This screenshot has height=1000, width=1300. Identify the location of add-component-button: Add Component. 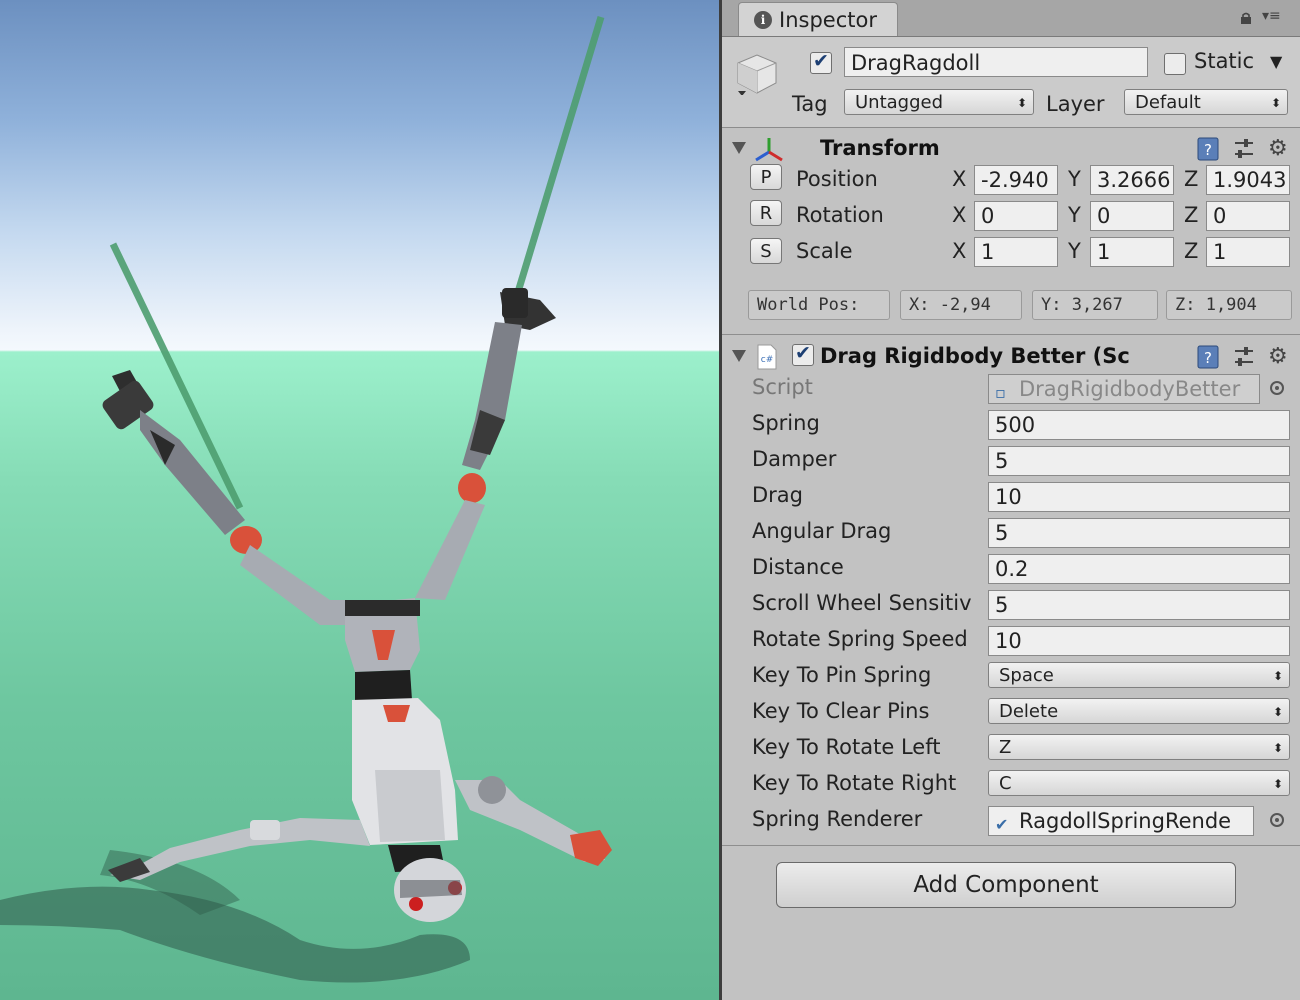
(1006, 885).